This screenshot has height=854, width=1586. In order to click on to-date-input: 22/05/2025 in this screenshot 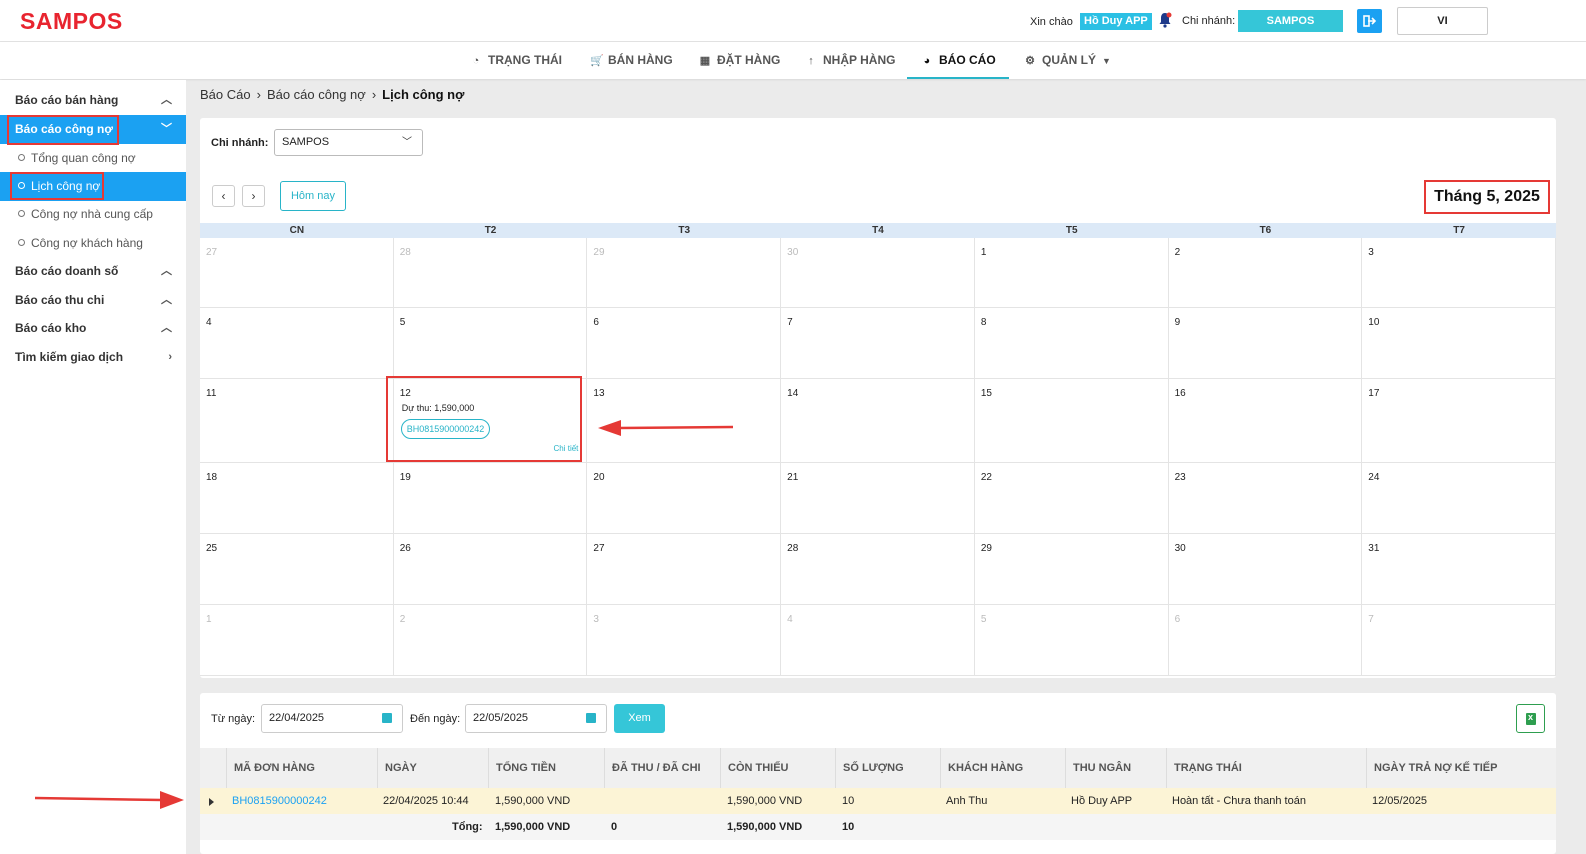, I will do `click(536, 718)`.